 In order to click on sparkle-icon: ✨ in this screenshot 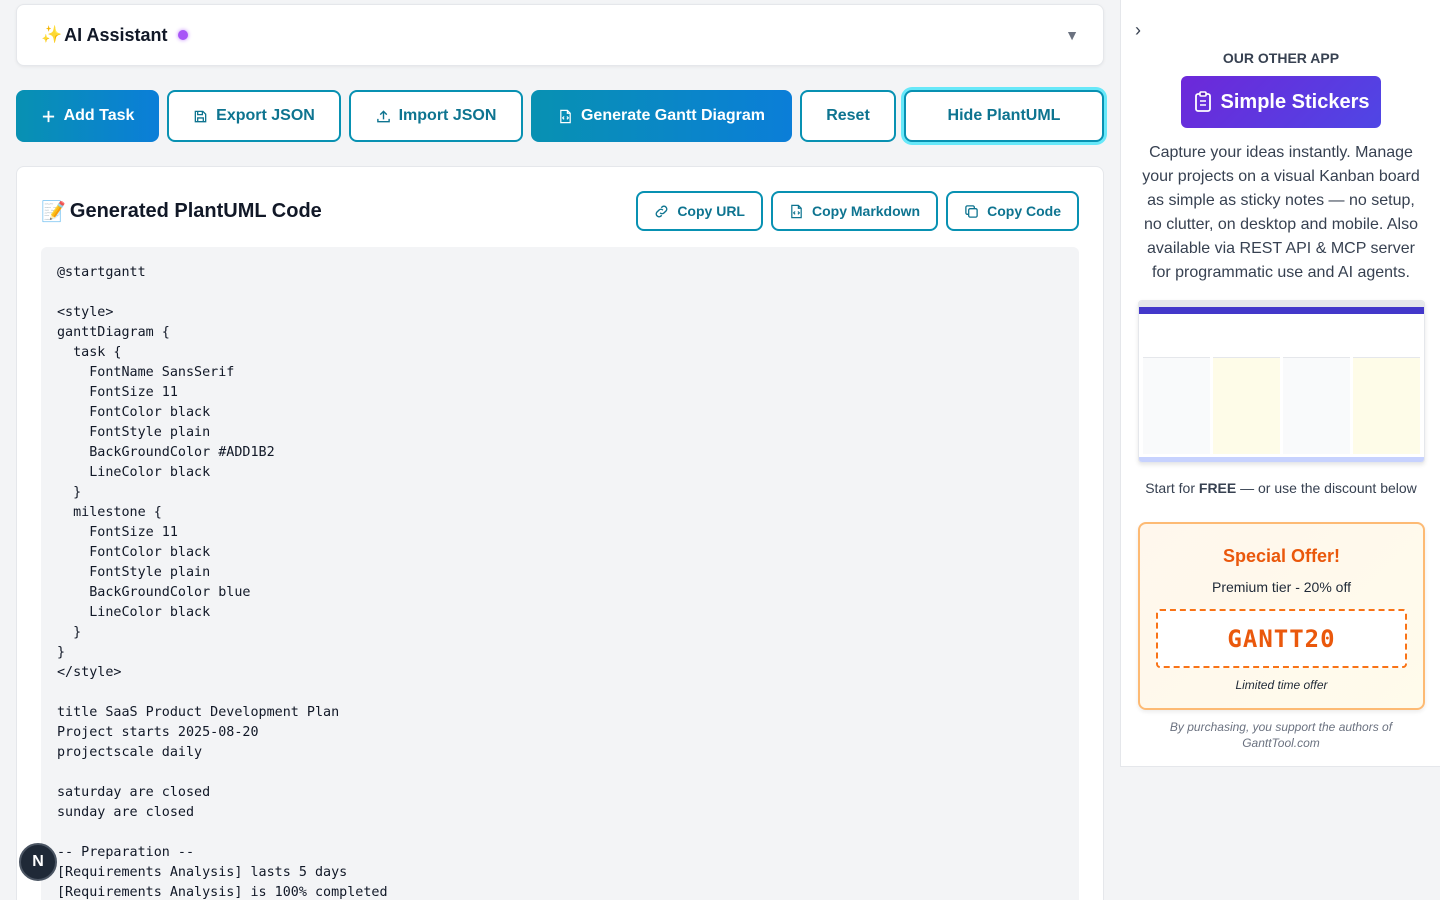, I will do `click(52, 34)`.